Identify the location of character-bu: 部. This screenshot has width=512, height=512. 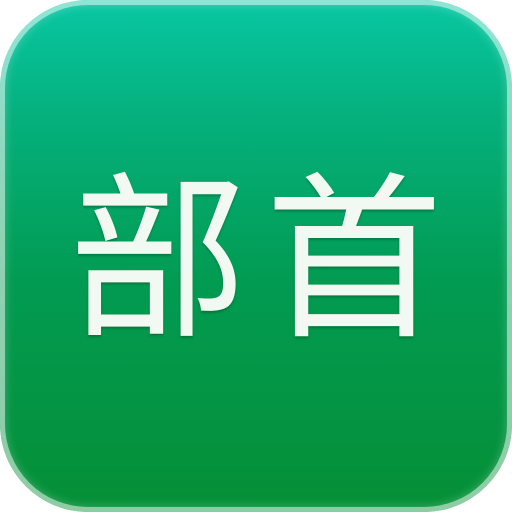
(158, 260).